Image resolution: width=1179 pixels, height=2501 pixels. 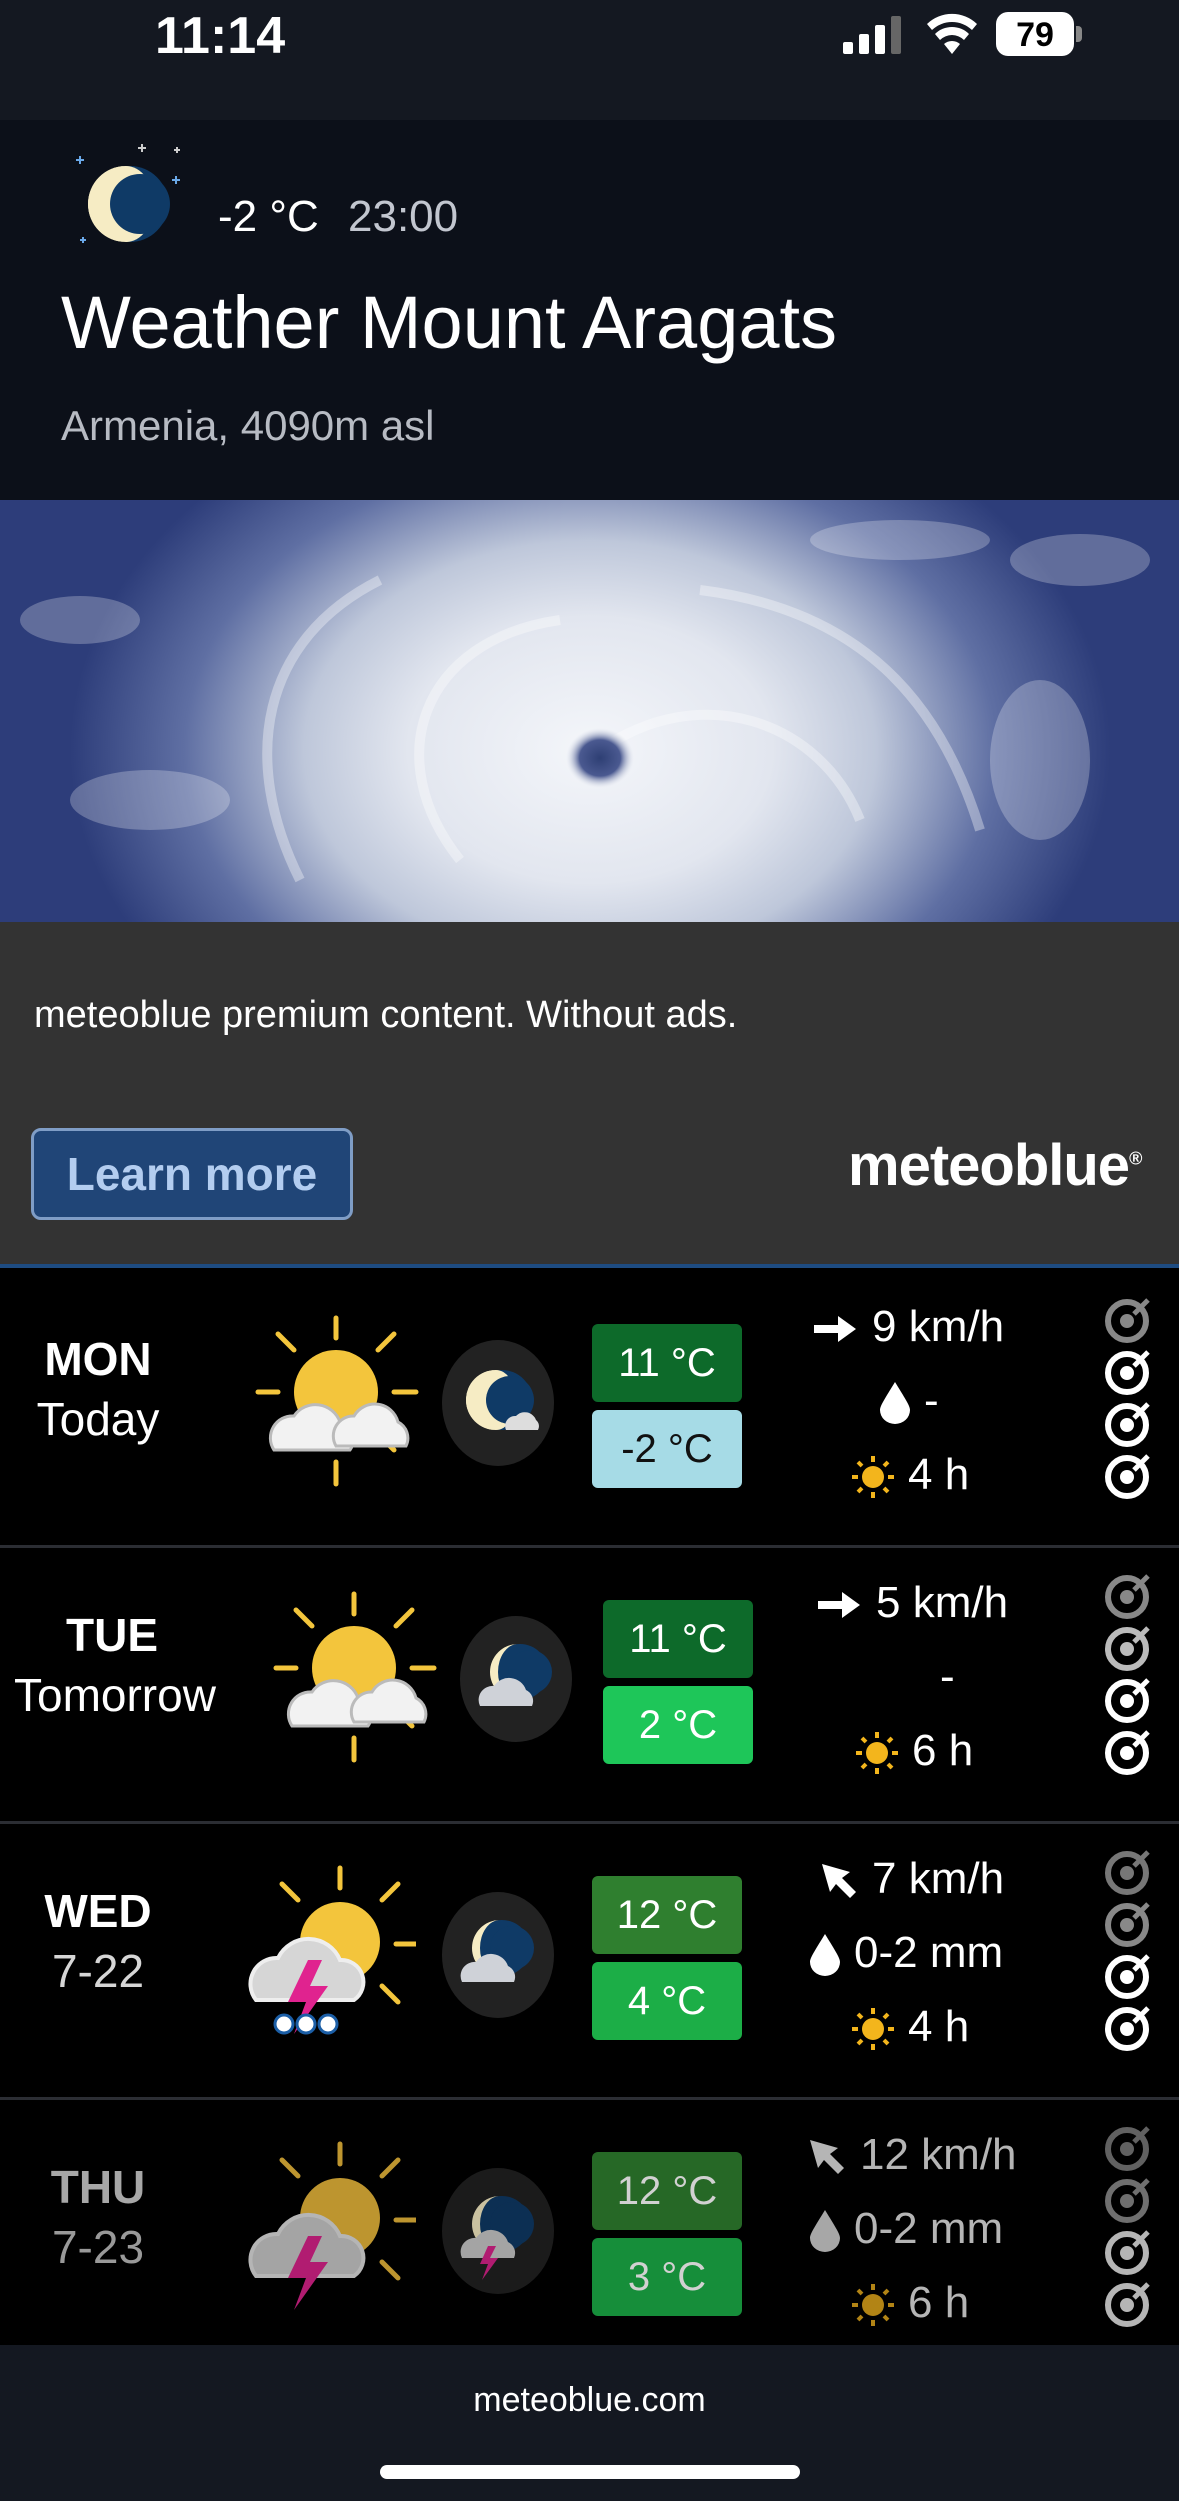 What do you see at coordinates (589, 2222) in the screenshot?
I see `forecast-row-thu: THU 7-23 12 °C 3 °C 12 km/h 0-2 mm 6 h` at bounding box center [589, 2222].